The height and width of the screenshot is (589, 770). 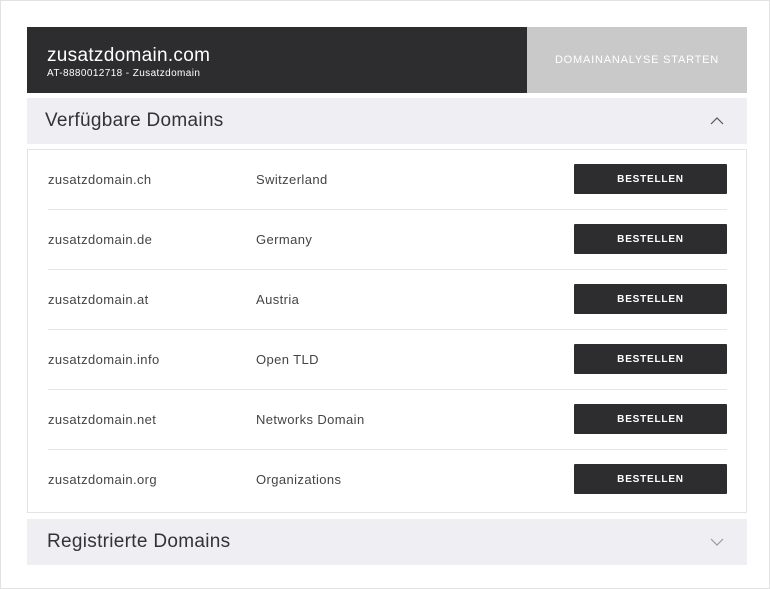 What do you see at coordinates (124, 73) in the screenshot?
I see `domain-subtitle: AT-8880012718 - Zusatzdomain` at bounding box center [124, 73].